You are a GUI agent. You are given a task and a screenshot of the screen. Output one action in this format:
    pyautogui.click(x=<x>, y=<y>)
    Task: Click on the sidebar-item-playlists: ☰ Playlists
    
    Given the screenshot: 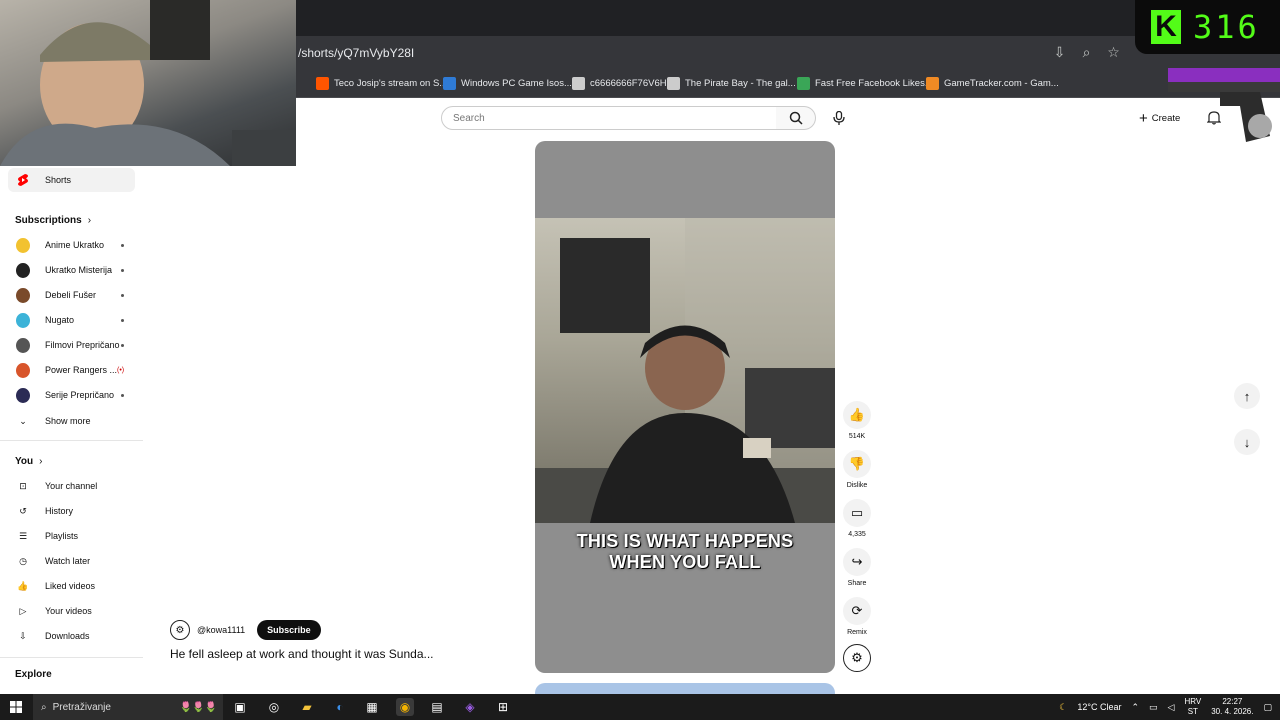 What is the action you would take?
    pyautogui.click(x=67, y=536)
    